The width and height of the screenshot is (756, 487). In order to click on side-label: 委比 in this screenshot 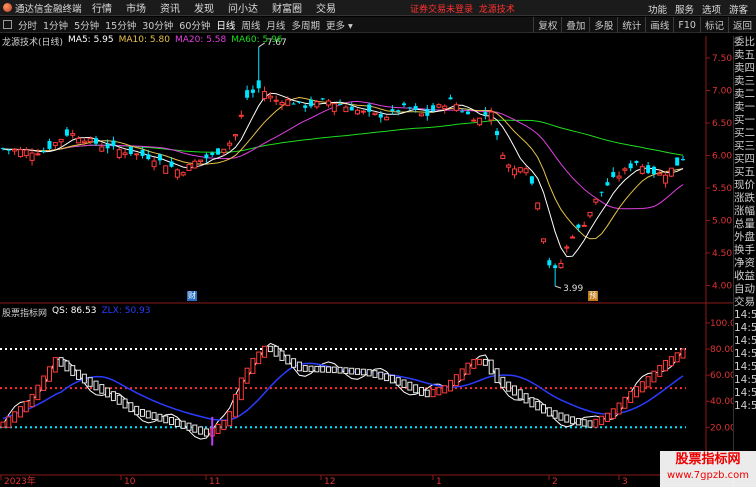, I will do `click(744, 42)`.